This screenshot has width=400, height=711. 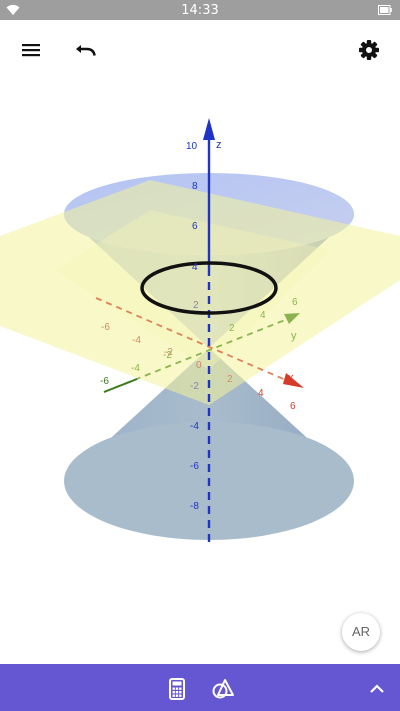 I want to click on status-time: 14:33, so click(x=200, y=10).